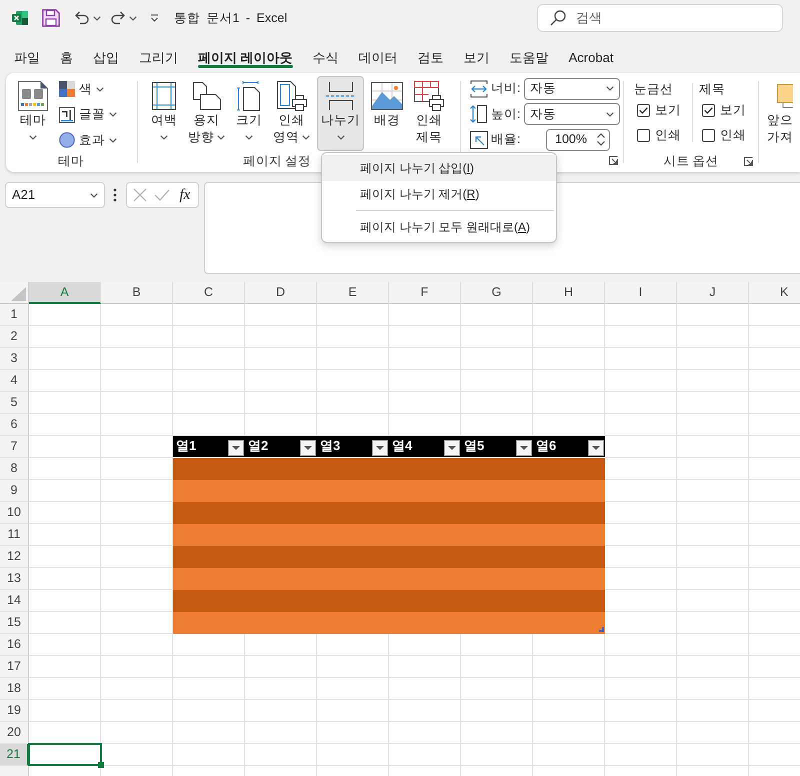 The width and height of the screenshot is (800, 776). I want to click on column-name: 열1, so click(186, 446).